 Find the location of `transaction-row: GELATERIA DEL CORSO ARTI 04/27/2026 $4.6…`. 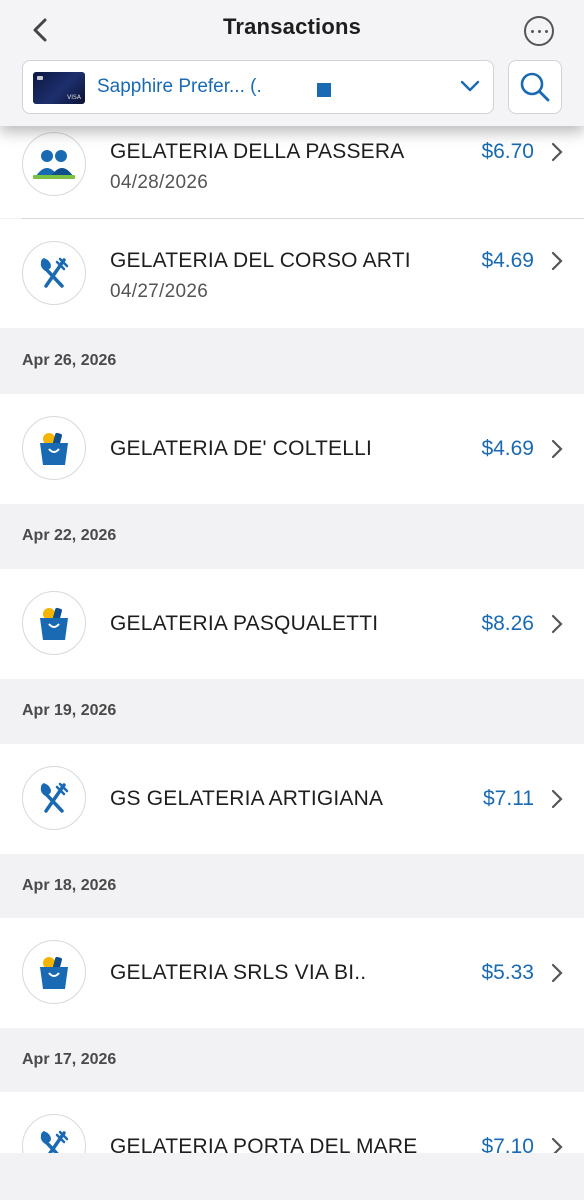

transaction-row: GELATERIA DEL CORSO ARTI 04/27/2026 $4.6… is located at coordinates (292, 273).